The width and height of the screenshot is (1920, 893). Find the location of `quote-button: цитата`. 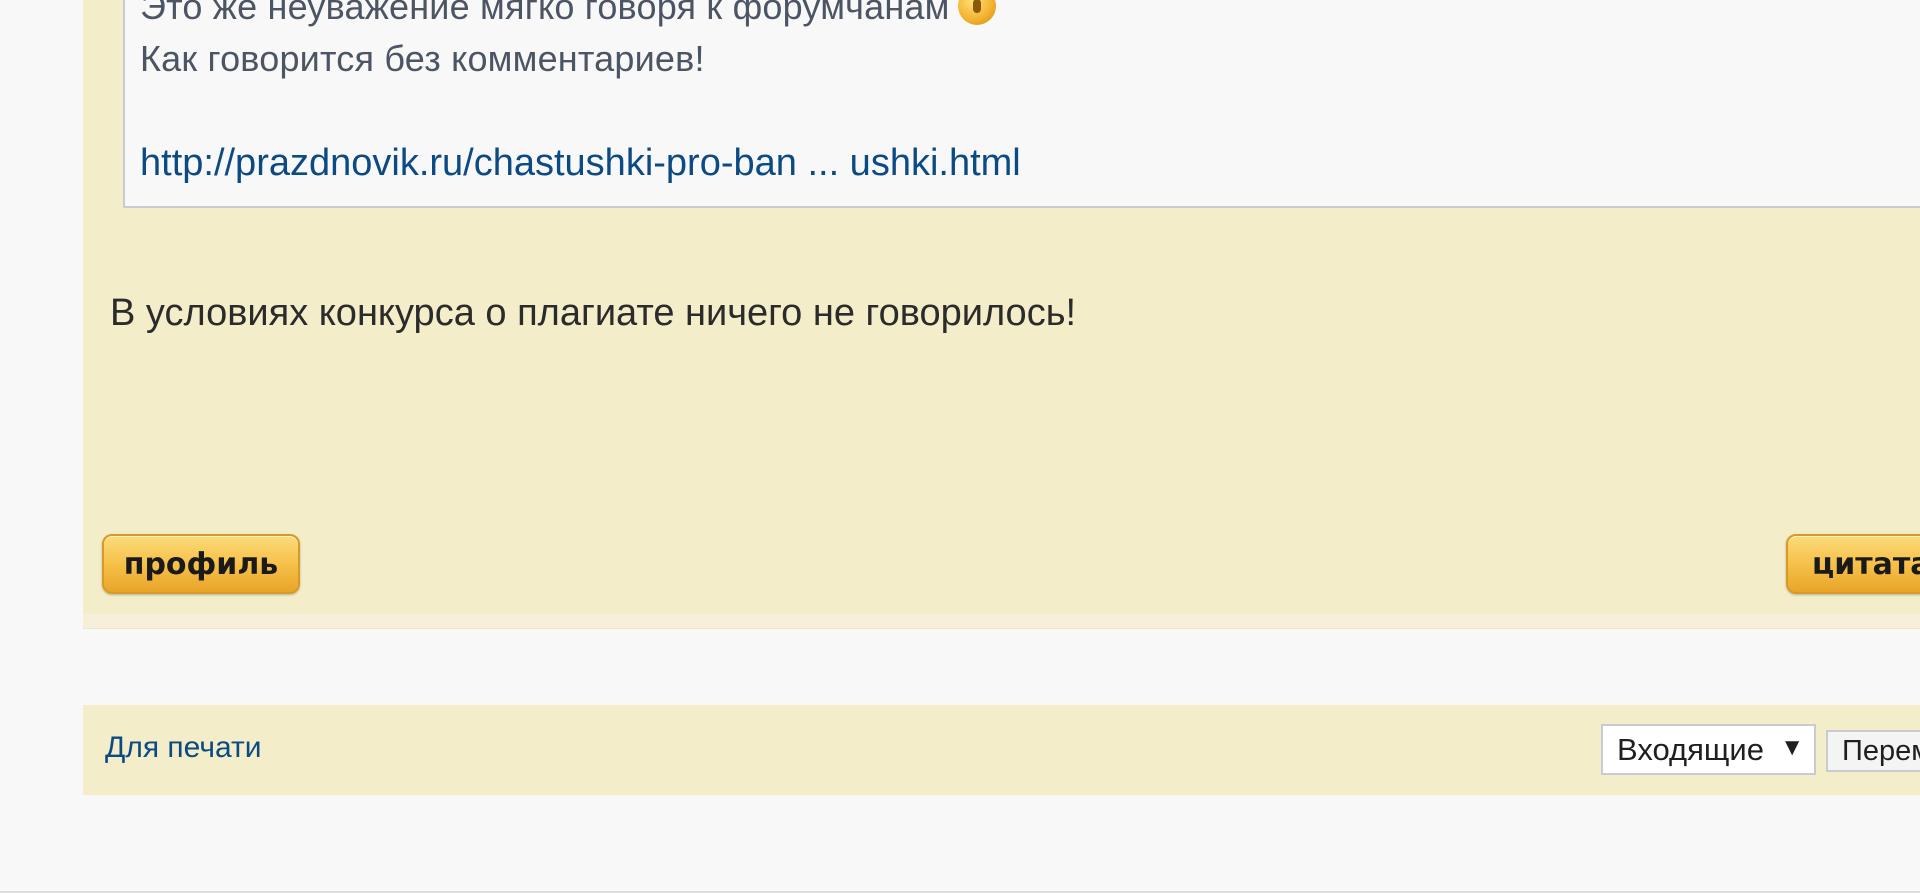

quote-button: цитата is located at coordinates (1853, 564).